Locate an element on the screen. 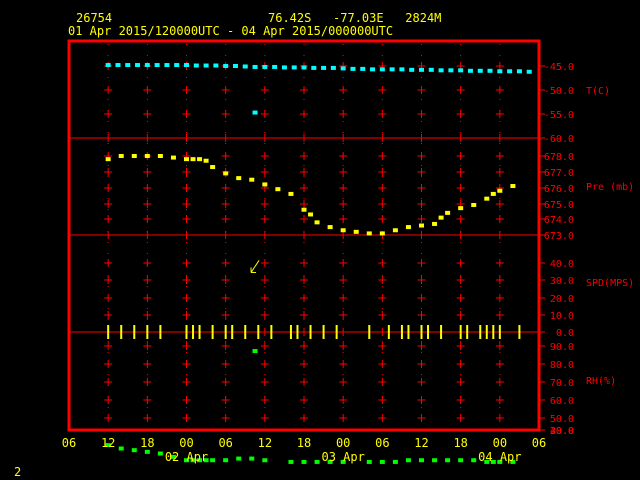 The height and width of the screenshot is (480, 640). y-tick-label: -50.0 is located at coordinates (559, 91).